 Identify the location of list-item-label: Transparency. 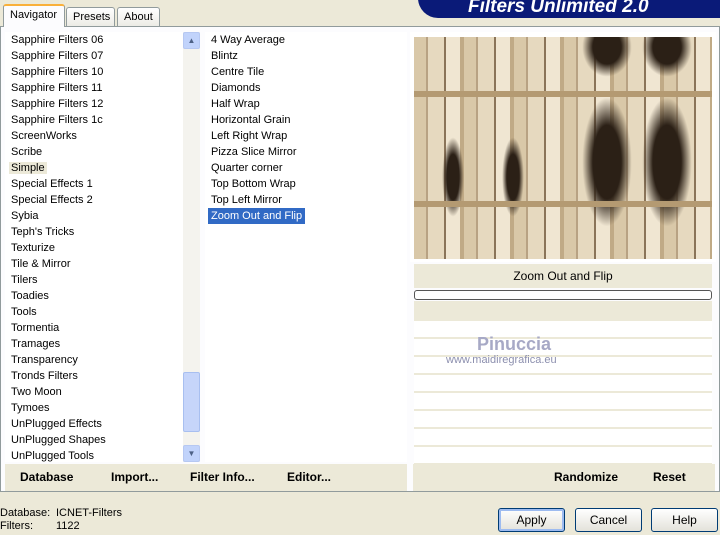
(44, 360).